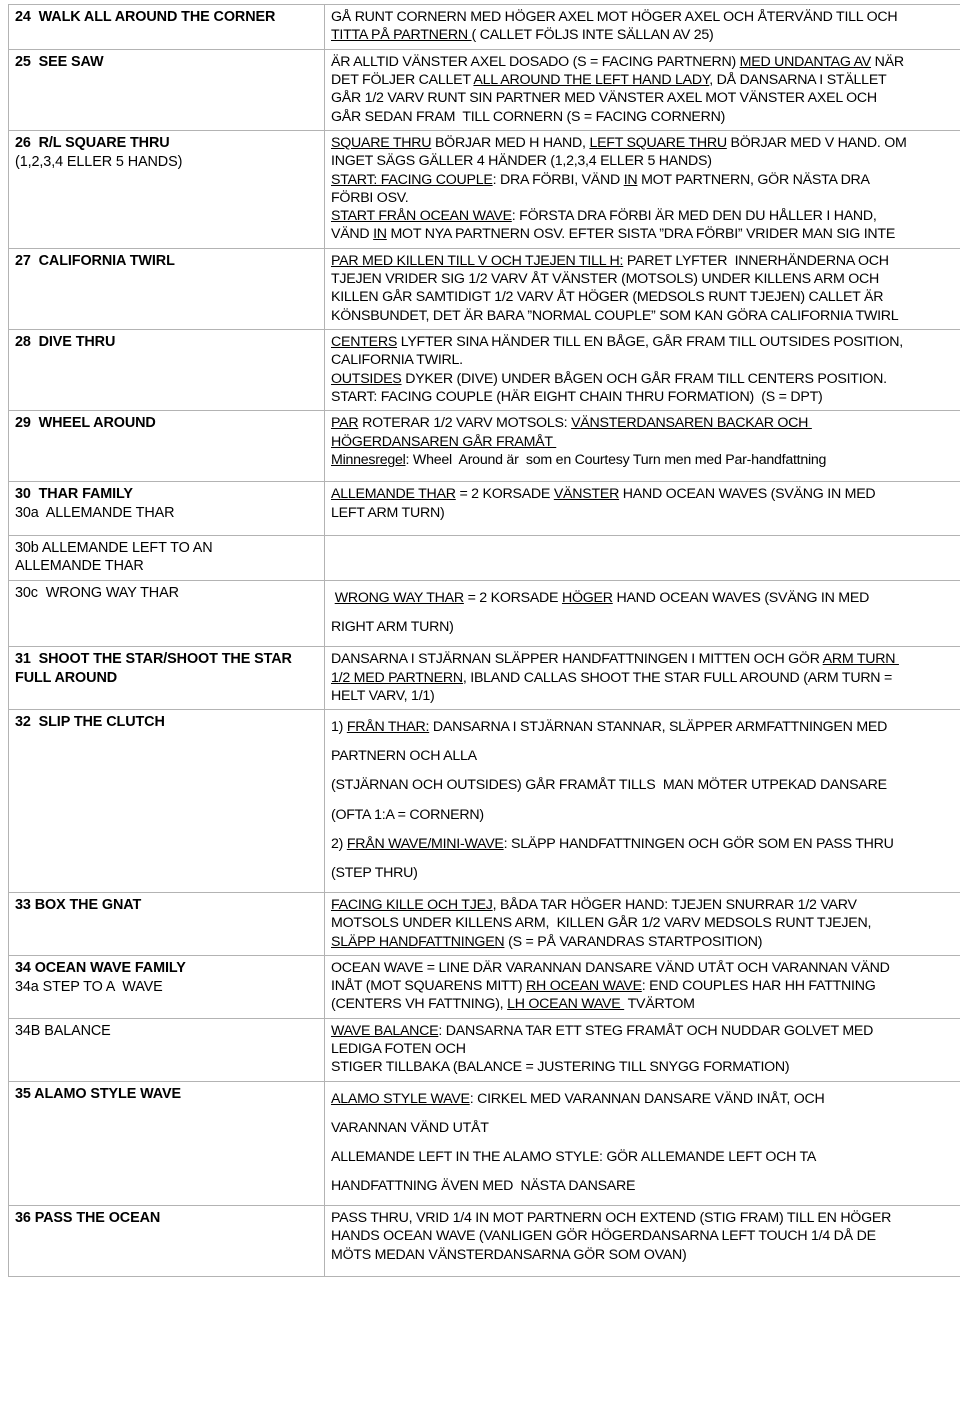  I want to click on text-run: NÄR, so click(887, 61).